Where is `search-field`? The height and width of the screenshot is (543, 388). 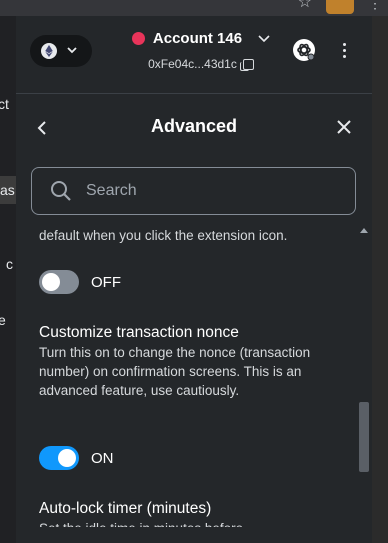 search-field is located at coordinates (193, 191).